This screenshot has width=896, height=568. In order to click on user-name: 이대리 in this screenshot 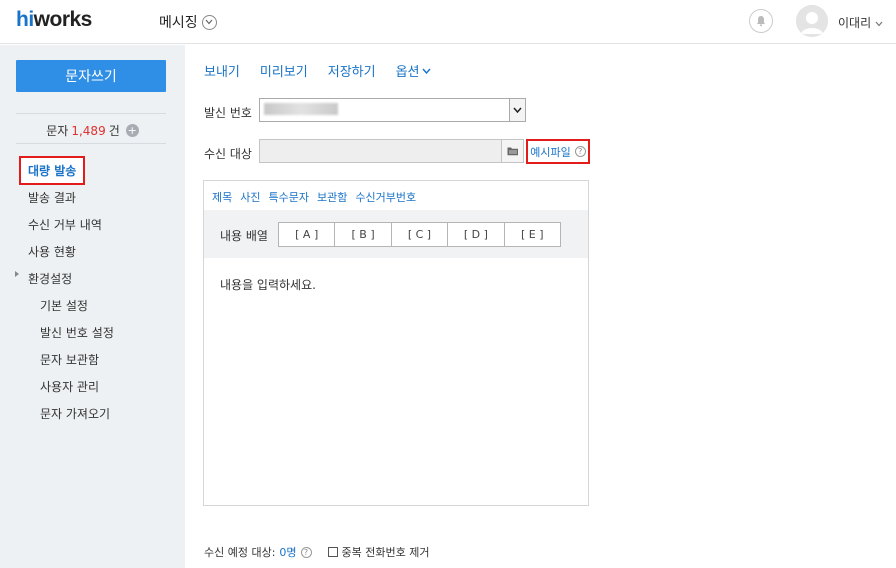, I will do `click(855, 23)`.